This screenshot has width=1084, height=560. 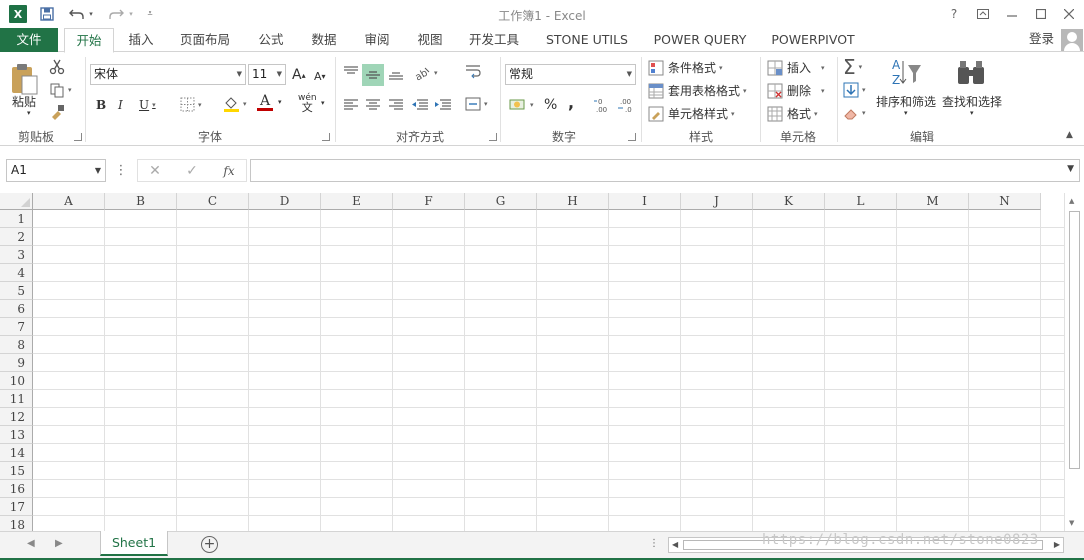 What do you see at coordinates (571, 102) in the screenshot?
I see `comma-style-button: ,` at bounding box center [571, 102].